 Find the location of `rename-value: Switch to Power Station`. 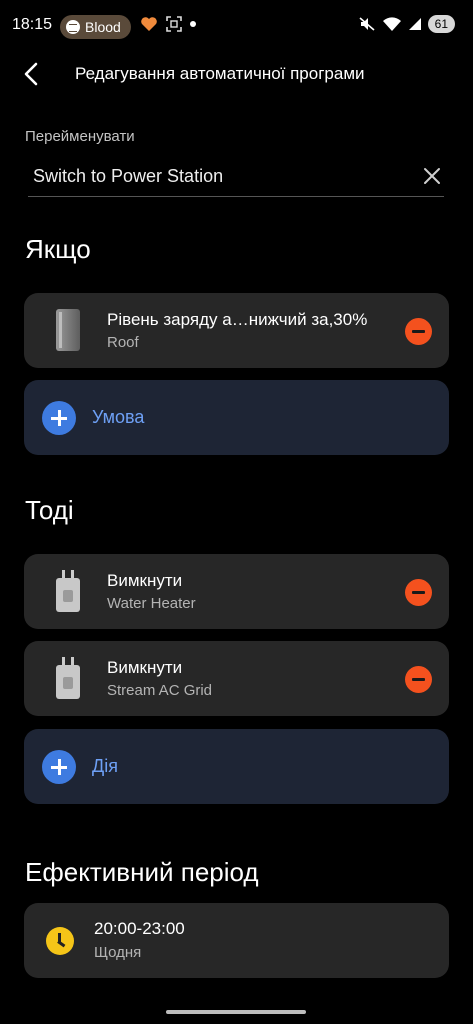

rename-value: Switch to Power Station is located at coordinates (128, 176).